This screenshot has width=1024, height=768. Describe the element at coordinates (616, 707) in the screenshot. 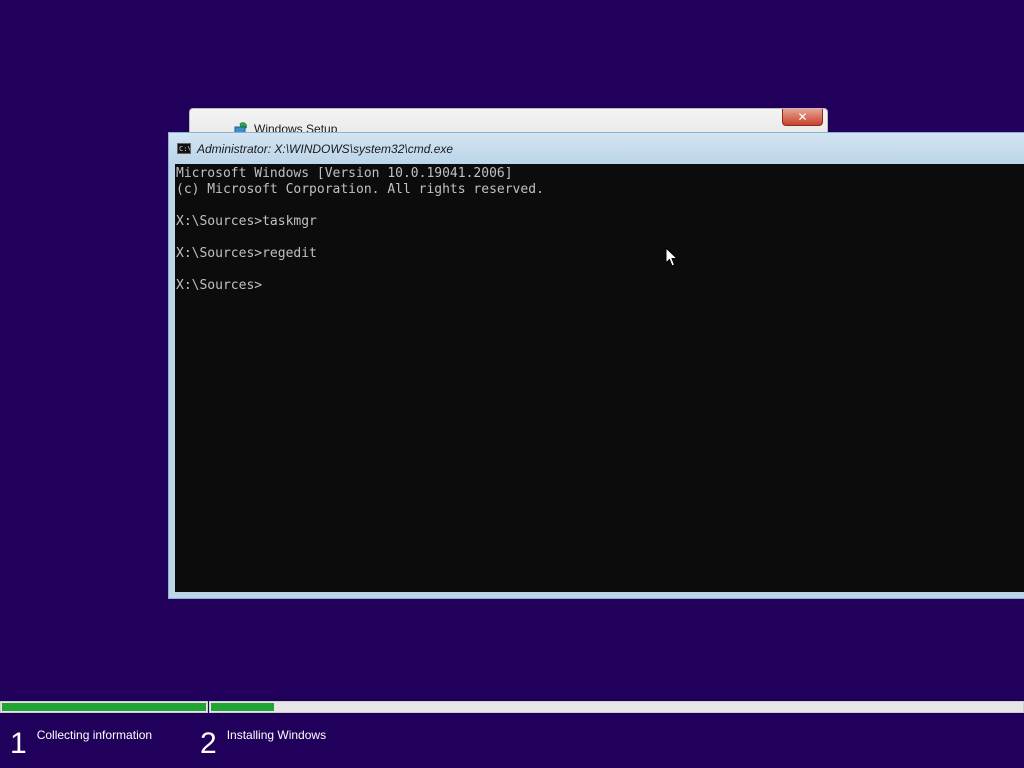

I see `progress-segment-installing` at that location.